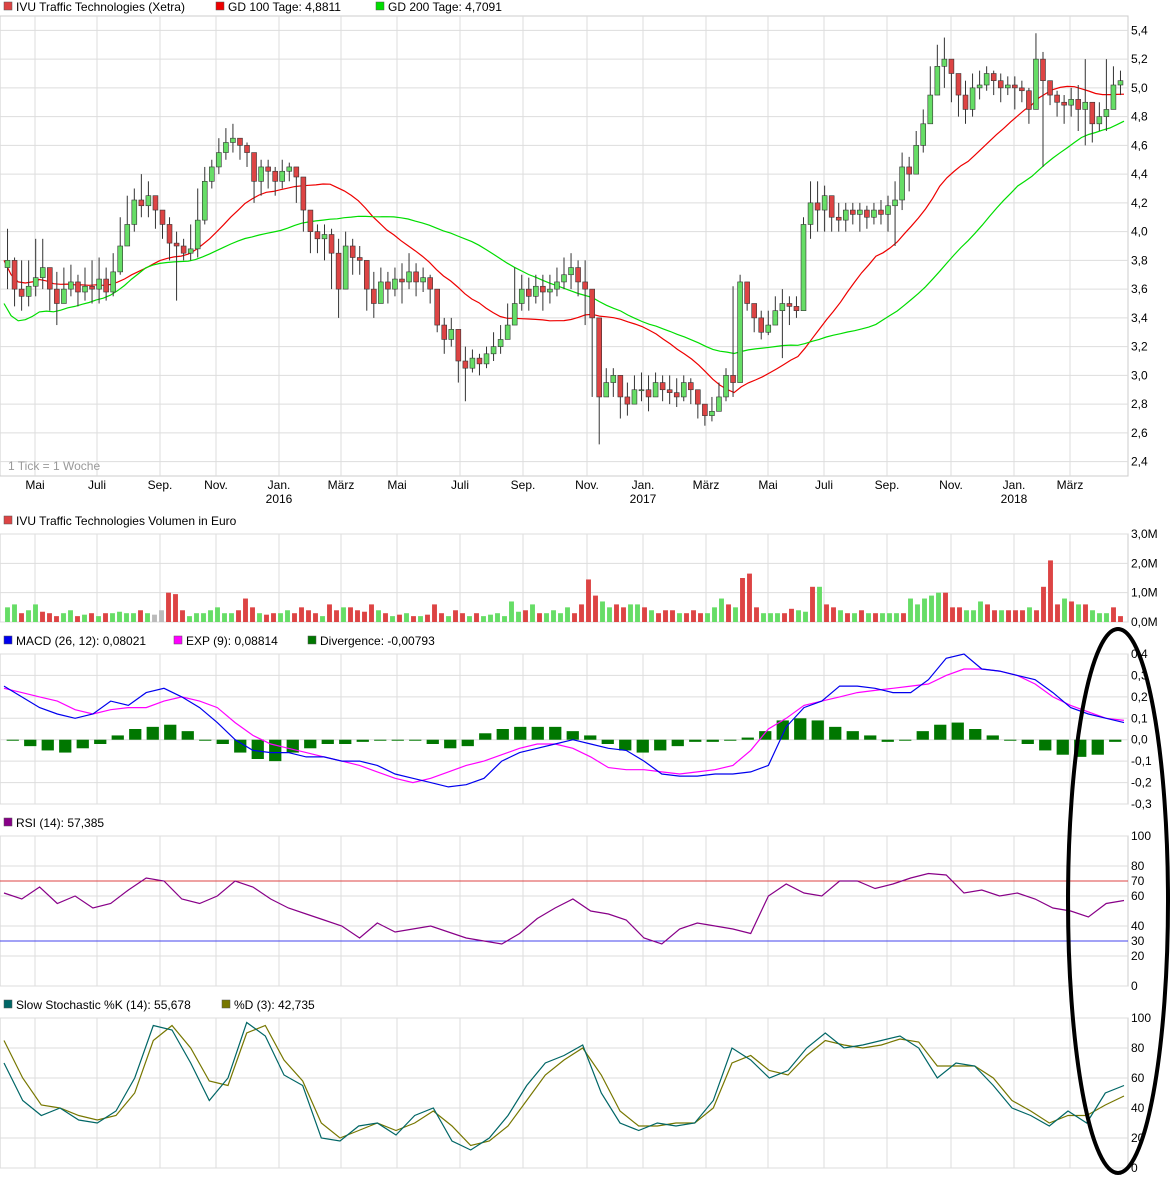  I want to click on y-tick-label: -0,2, so click(1141, 783).